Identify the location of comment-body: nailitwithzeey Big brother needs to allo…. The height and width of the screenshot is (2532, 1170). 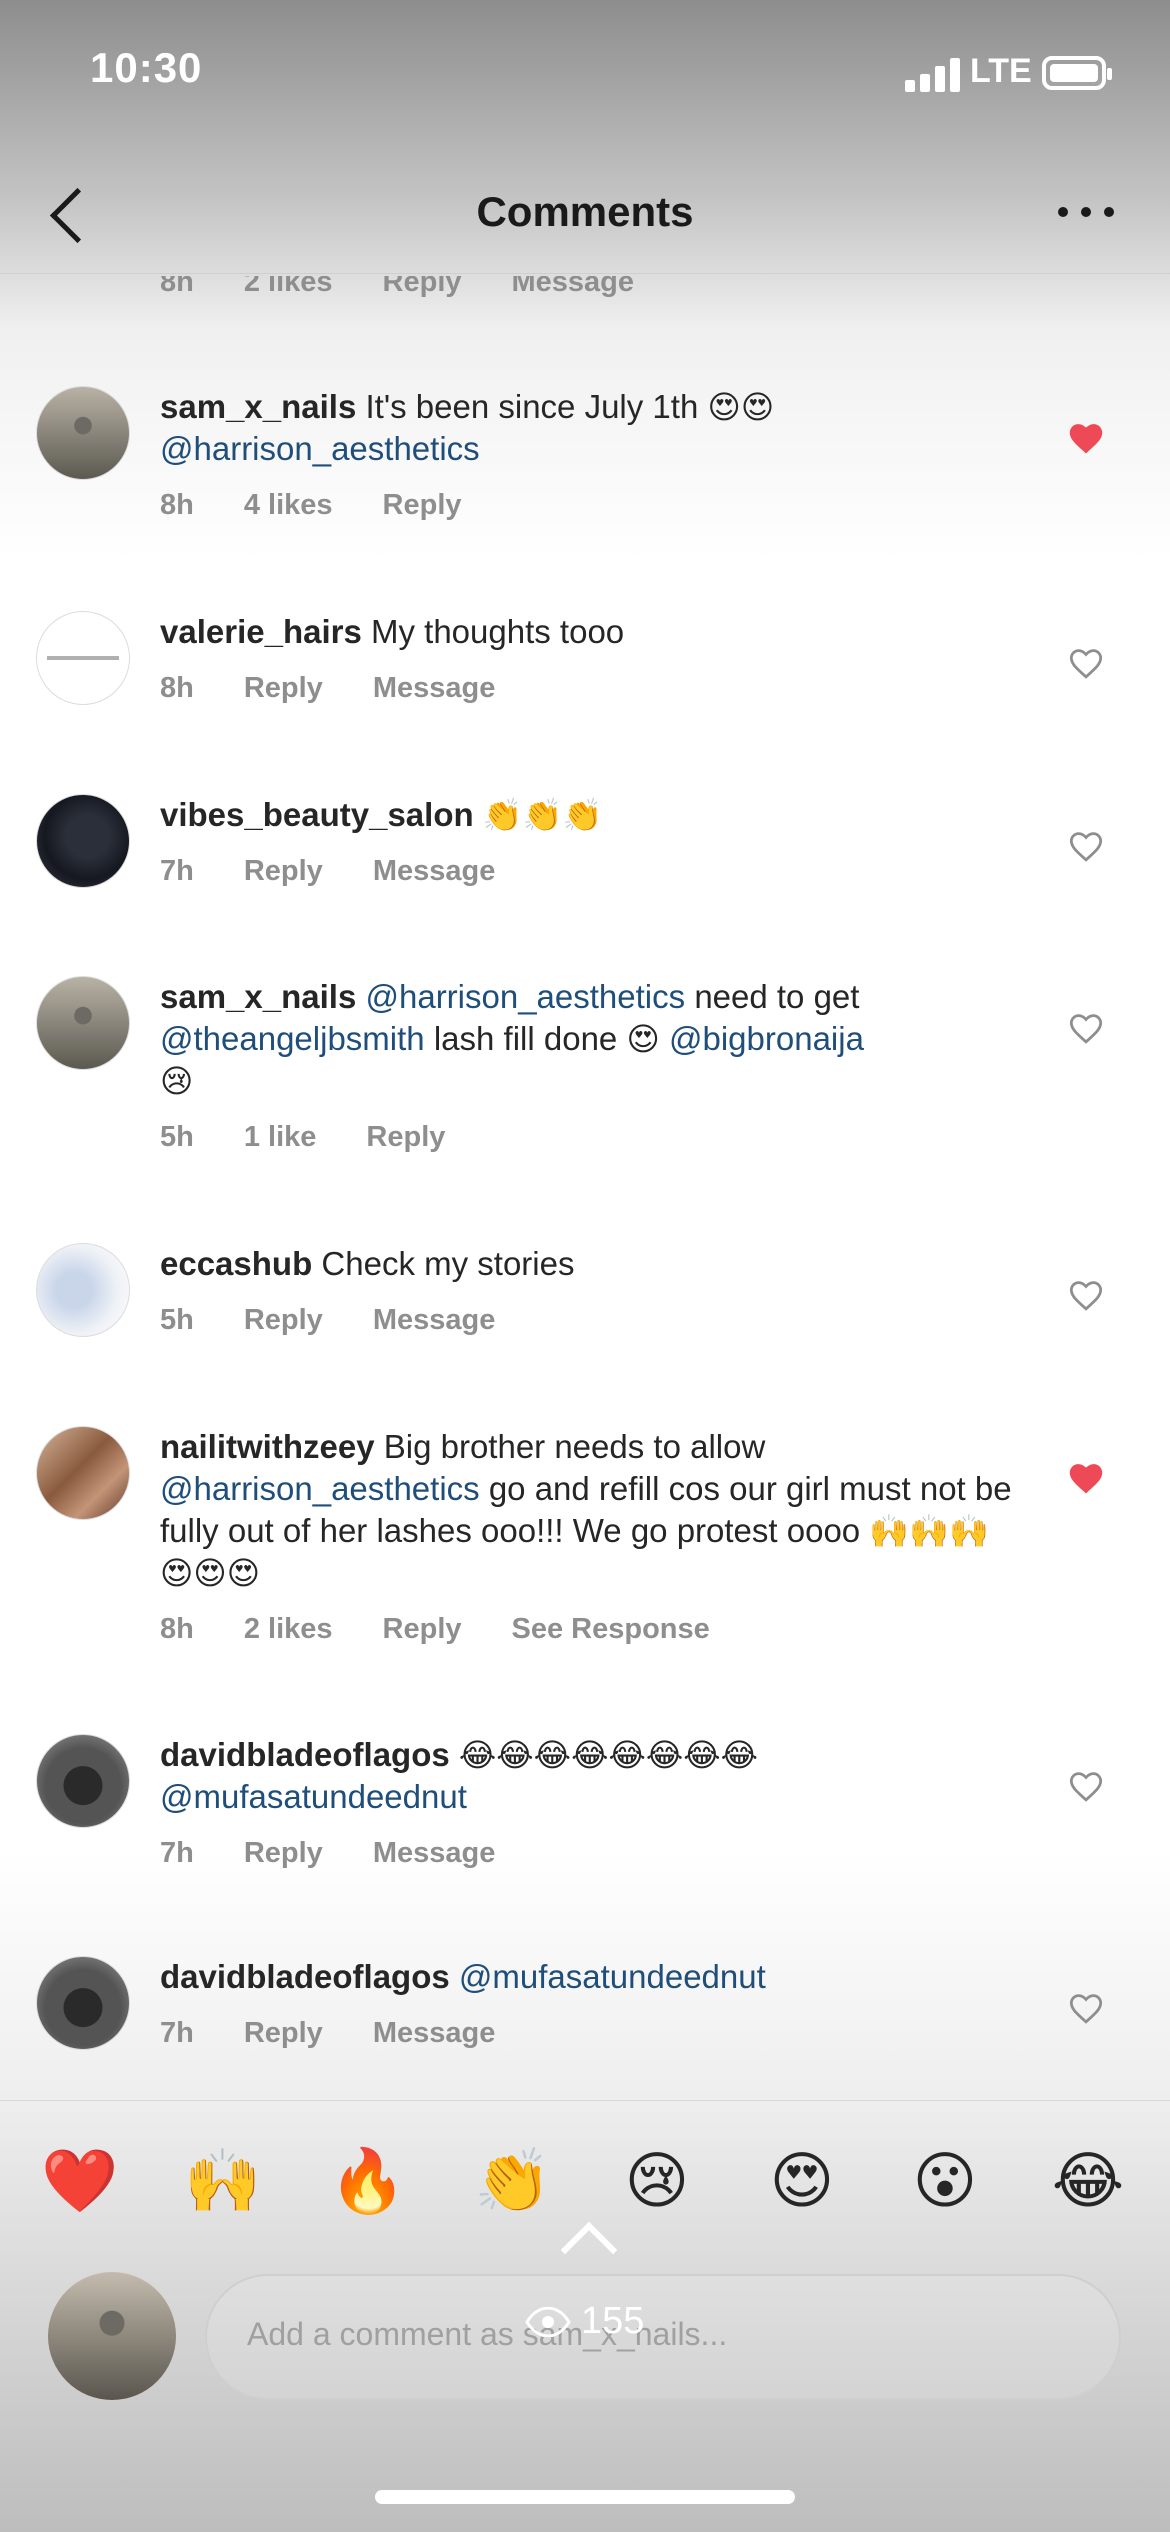
(590, 1538).